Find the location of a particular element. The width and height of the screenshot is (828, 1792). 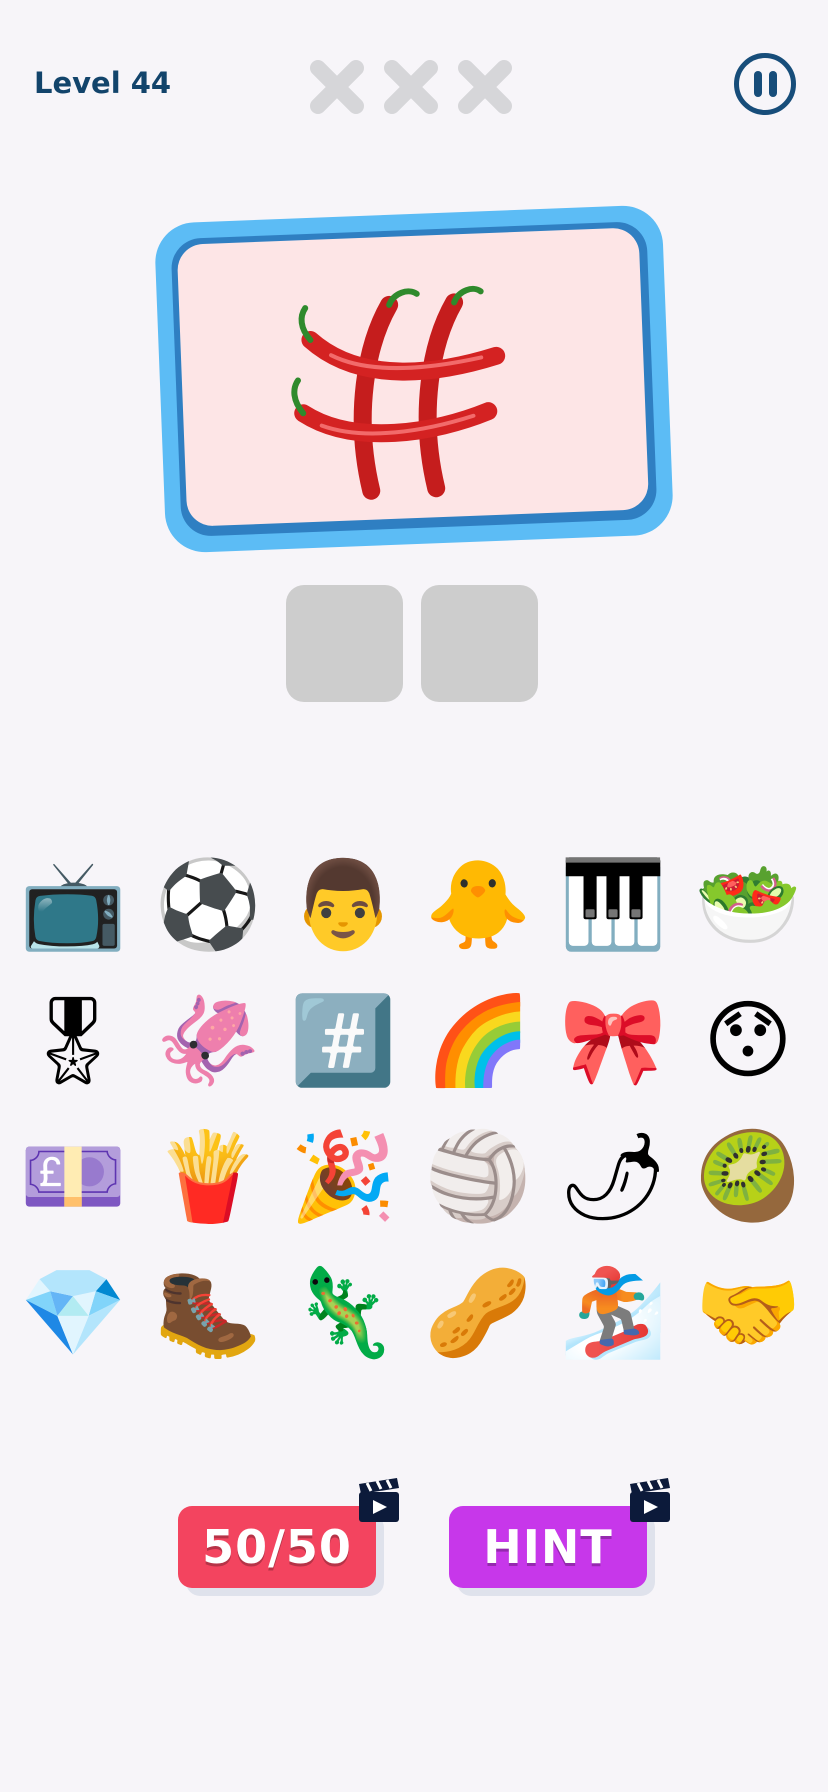

french-fries-icon: 🍟 is located at coordinates (208, 1177).